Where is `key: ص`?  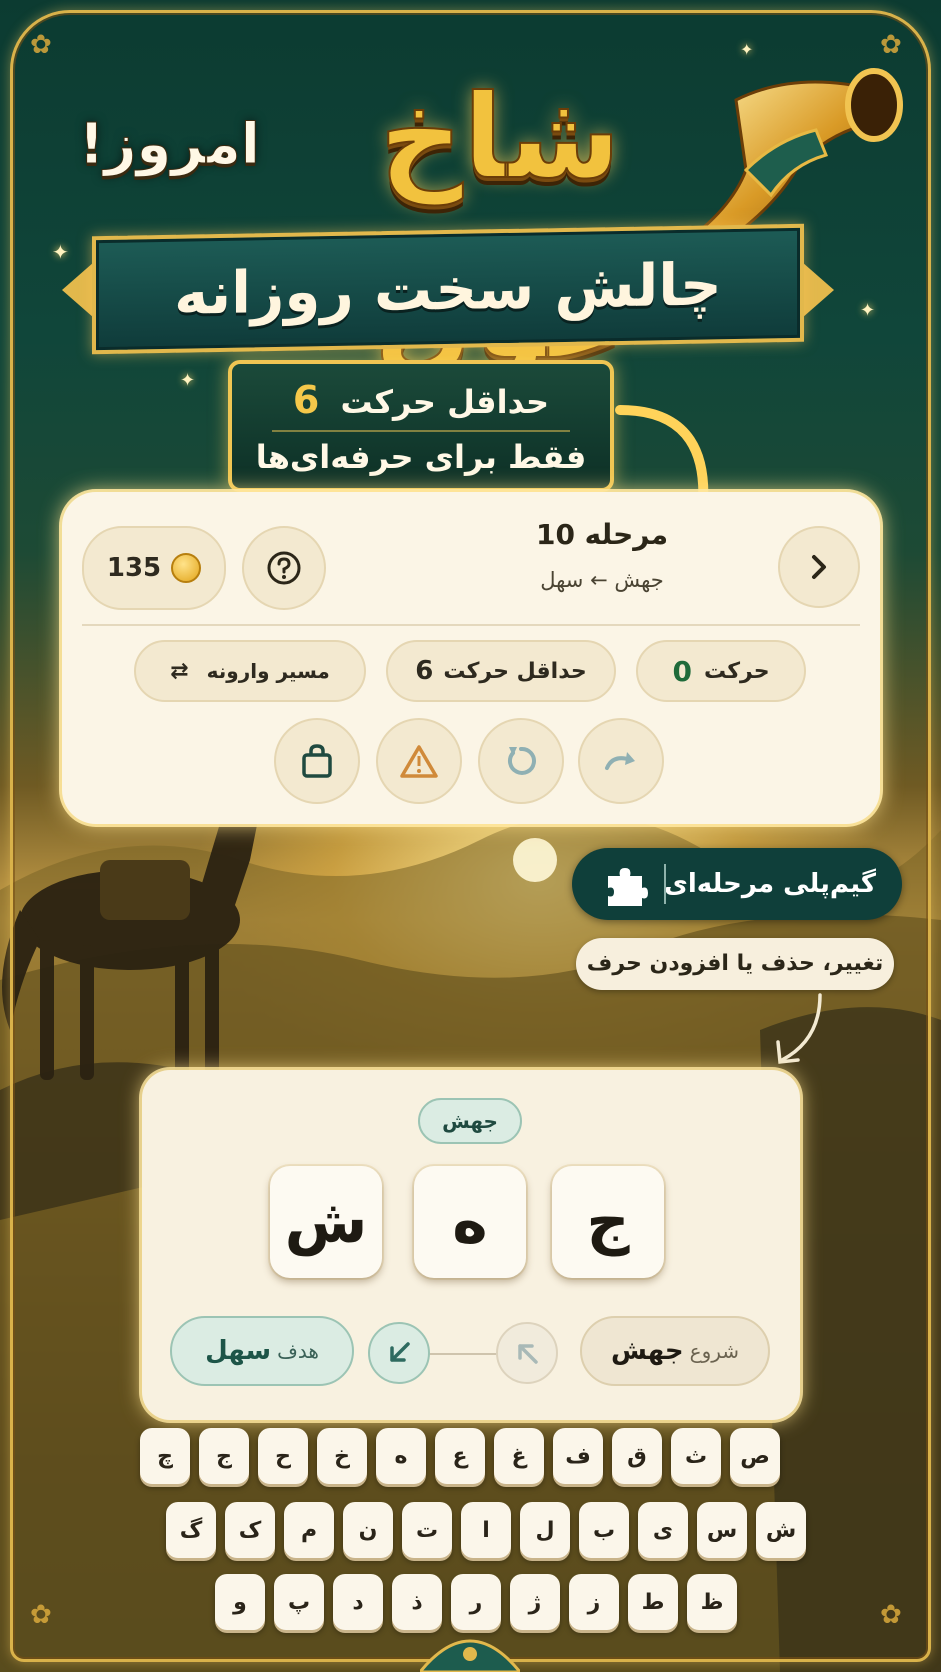
key: ص is located at coordinates (755, 1456).